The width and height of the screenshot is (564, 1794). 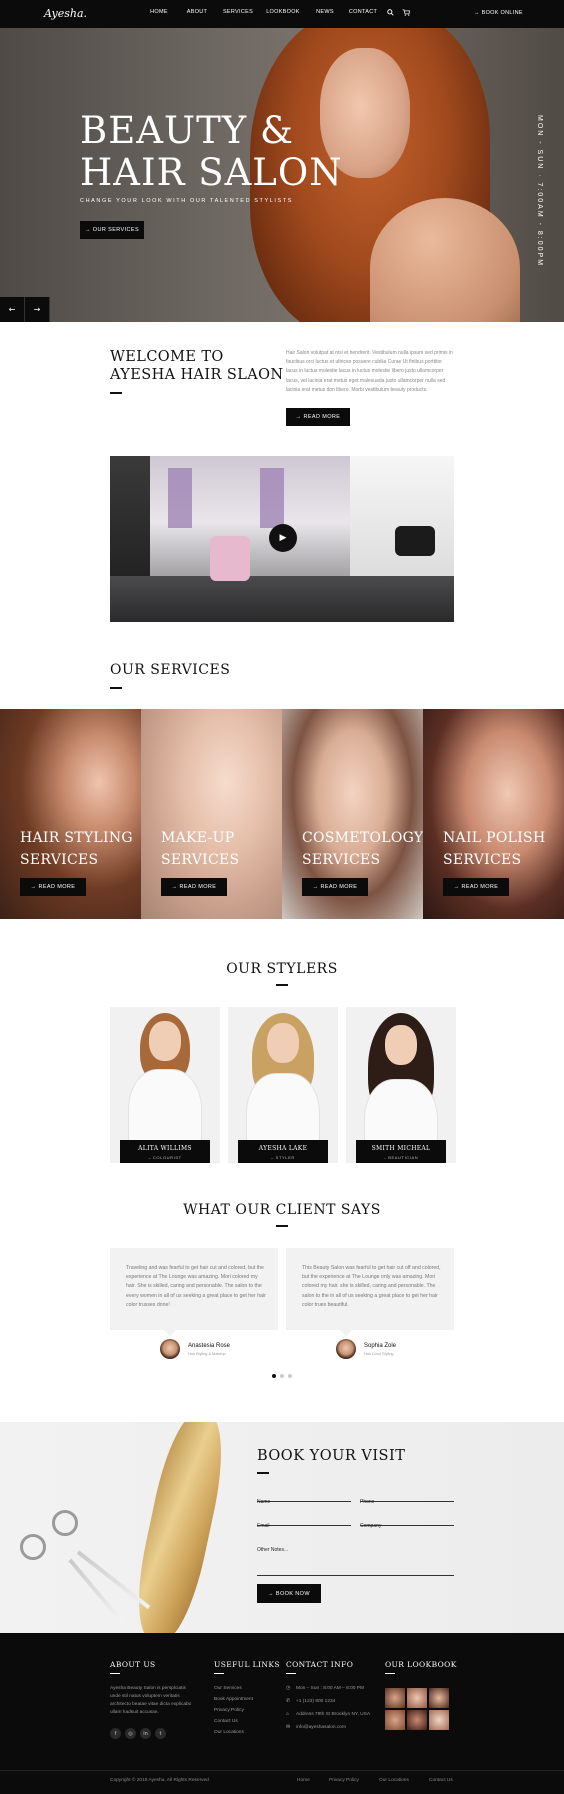 I want to click on styler-card: ALITA WILLIMS – COLOURIST, so click(x=165, y=1085).